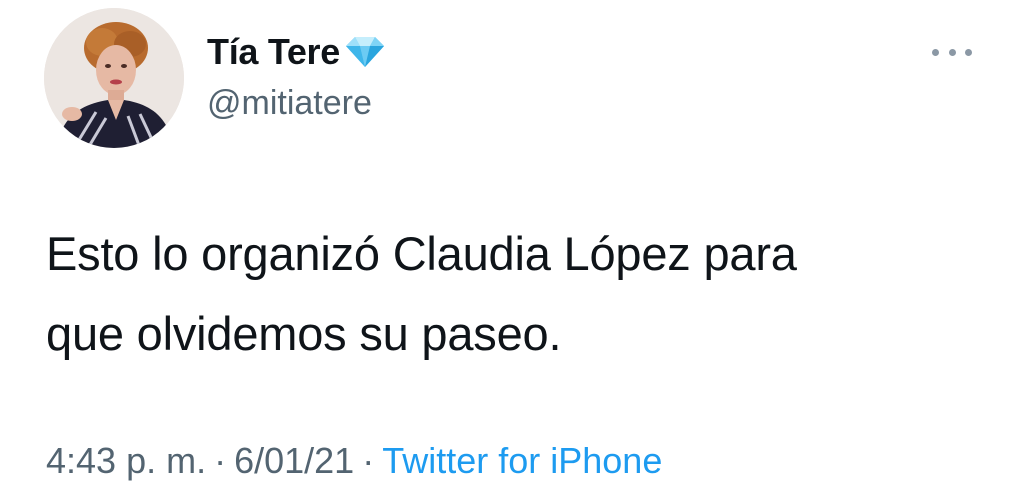 This screenshot has width=1024, height=502. I want to click on profile-photo, so click(114, 78).